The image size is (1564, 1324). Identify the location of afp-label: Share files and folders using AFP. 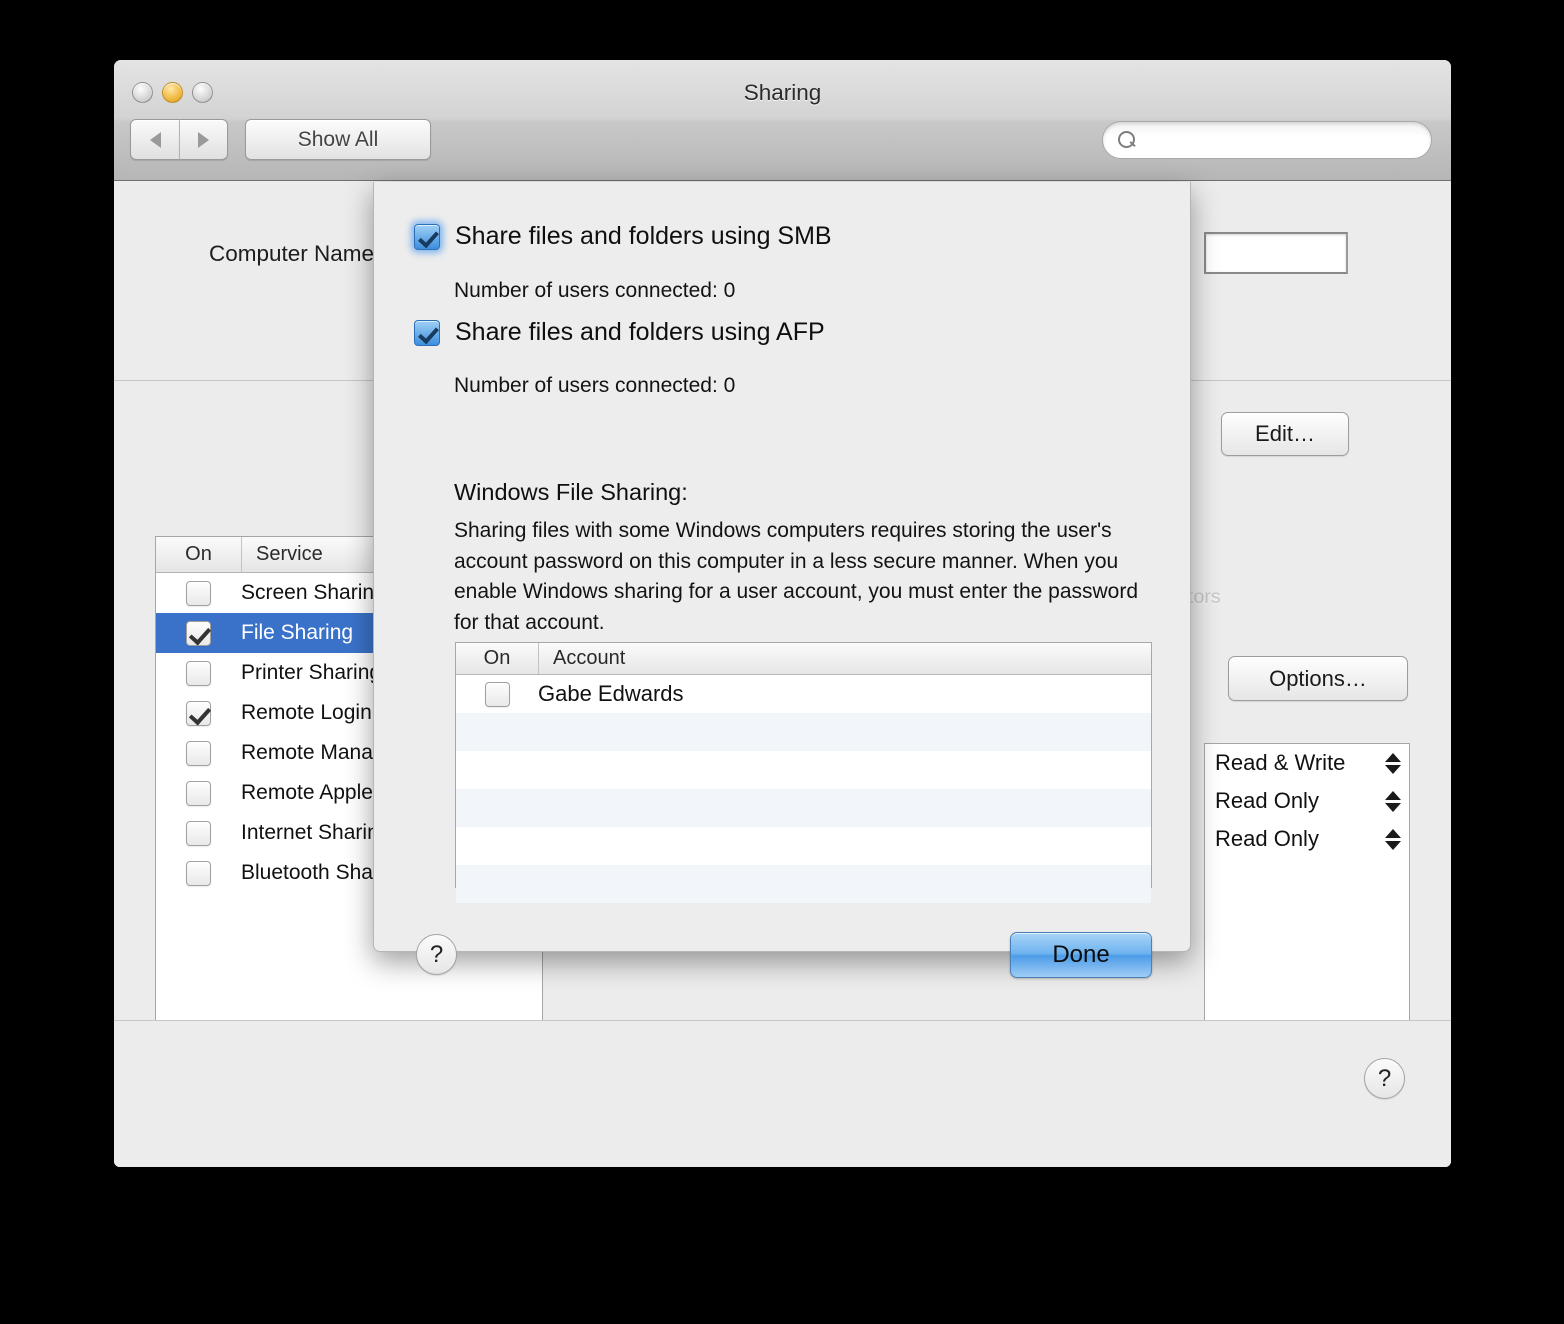
(640, 332).